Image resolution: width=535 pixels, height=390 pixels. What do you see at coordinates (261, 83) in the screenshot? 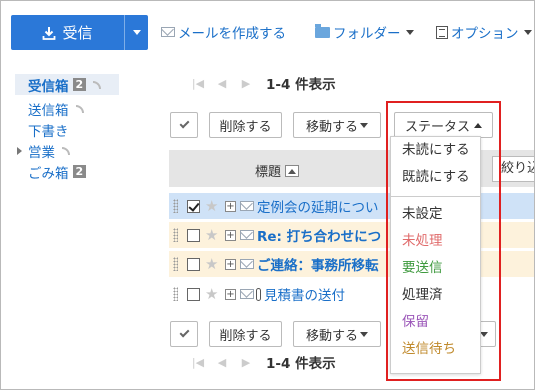
I see `pager-top: |◀ ◀ ▶ 1-4 件表示` at bounding box center [261, 83].